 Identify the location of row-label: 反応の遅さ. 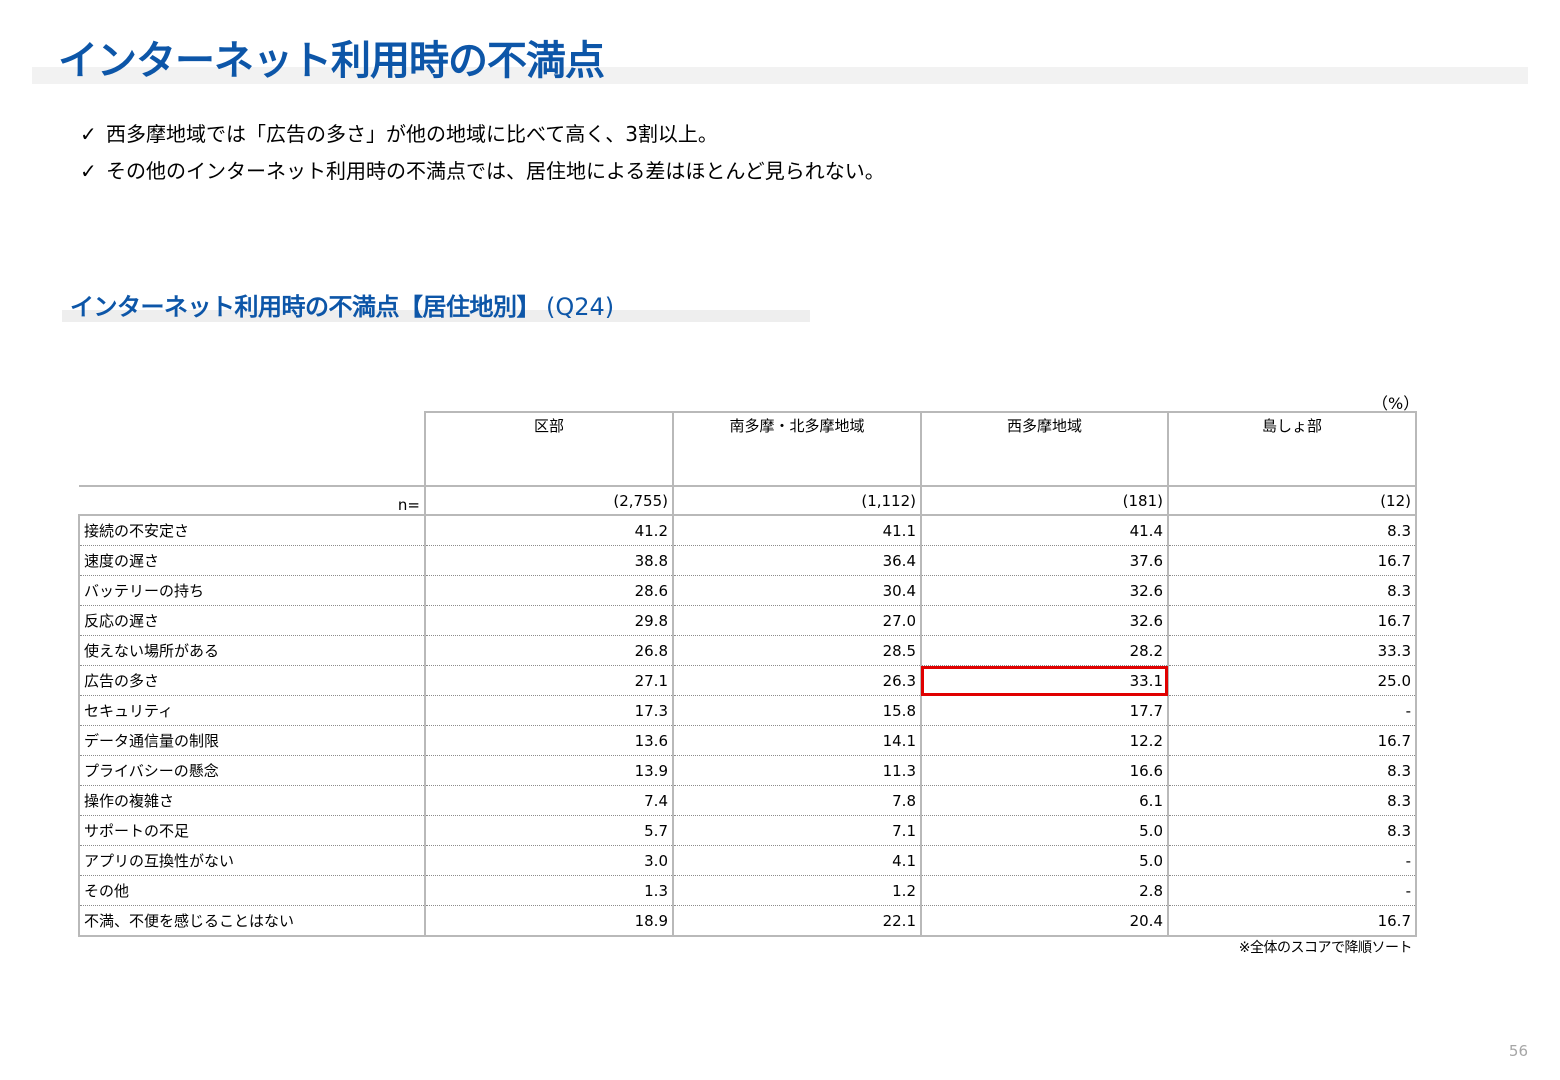
(252, 620).